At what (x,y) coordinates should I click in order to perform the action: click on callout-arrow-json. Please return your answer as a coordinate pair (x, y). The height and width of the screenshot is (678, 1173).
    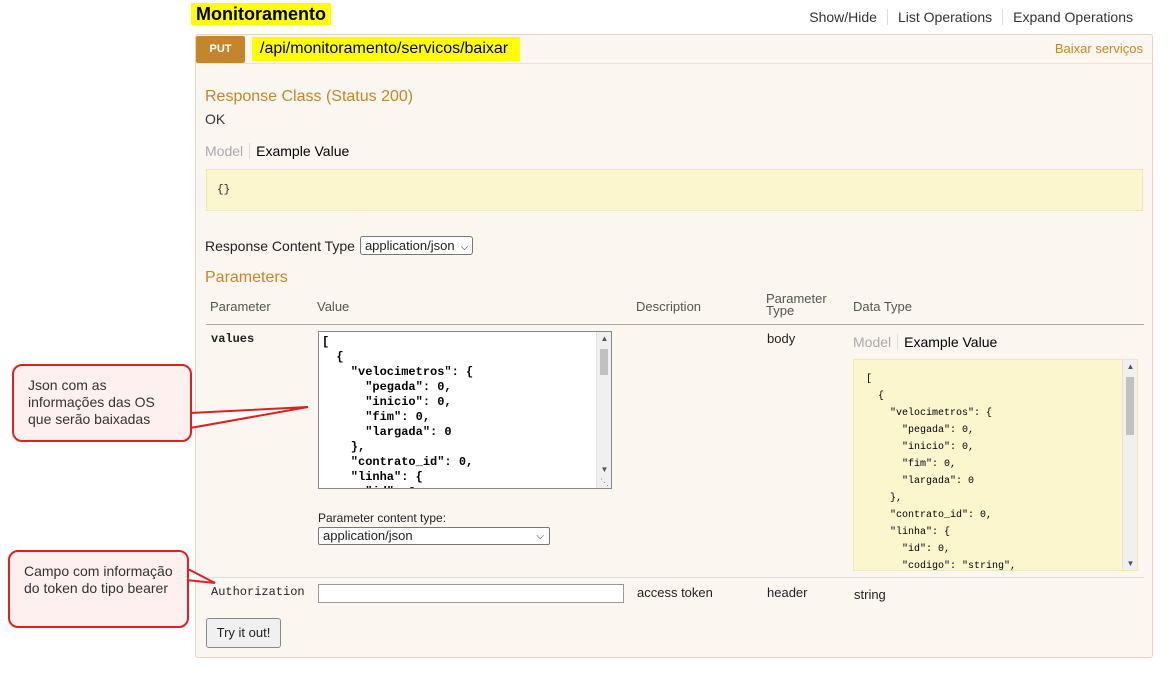
    Looking at the image, I should click on (249, 418).